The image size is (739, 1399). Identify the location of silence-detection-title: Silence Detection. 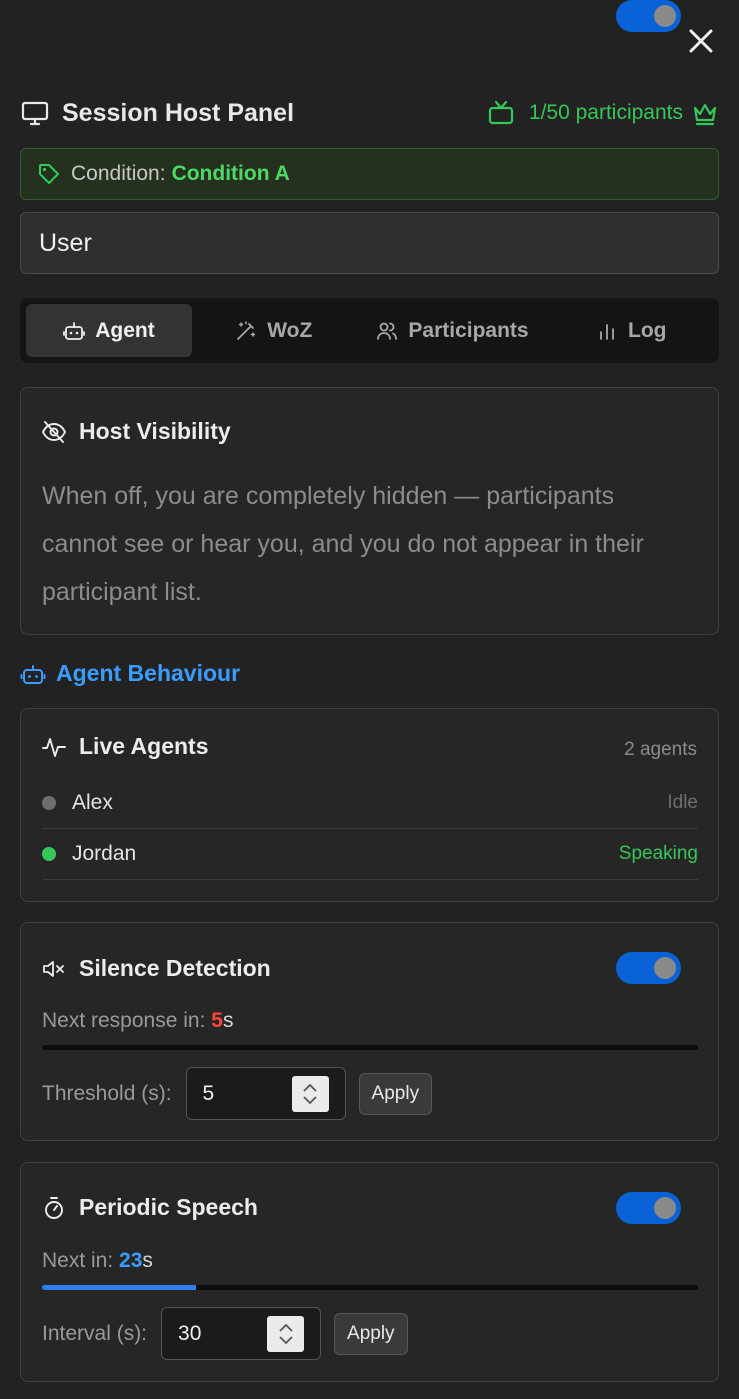
(175, 968).